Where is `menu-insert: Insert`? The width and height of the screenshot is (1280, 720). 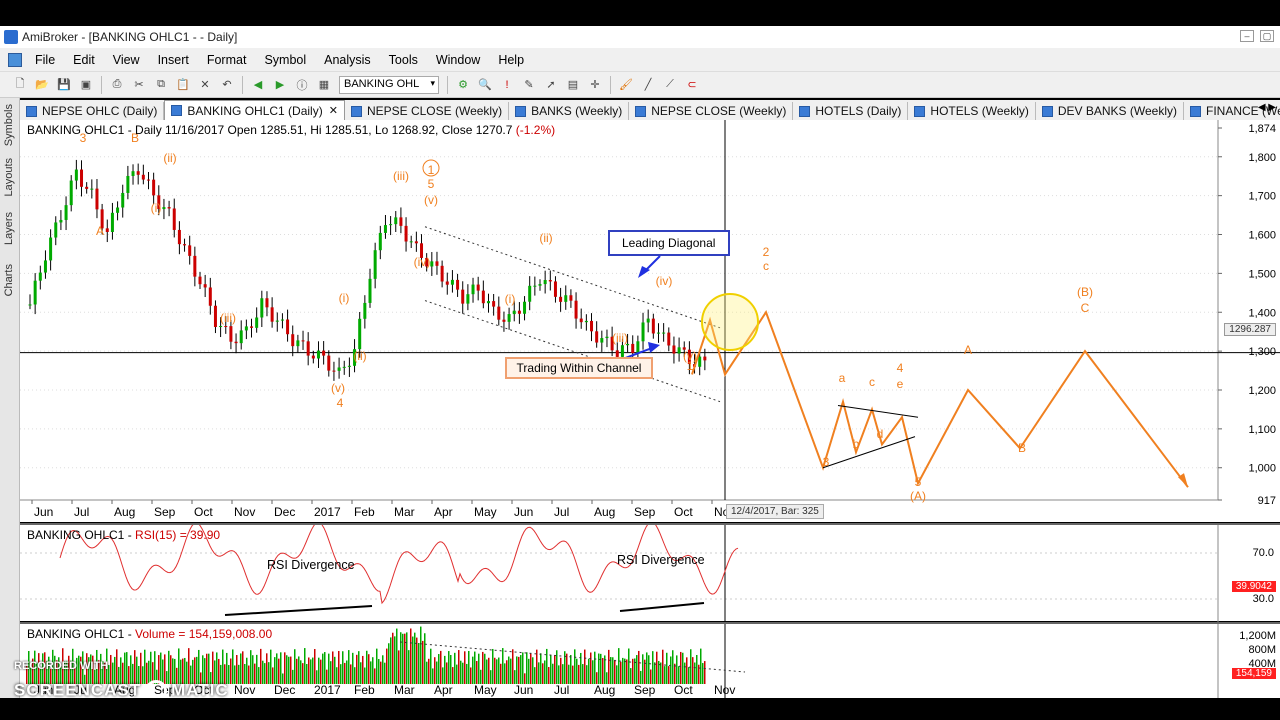
menu-insert: Insert is located at coordinates (173, 60).